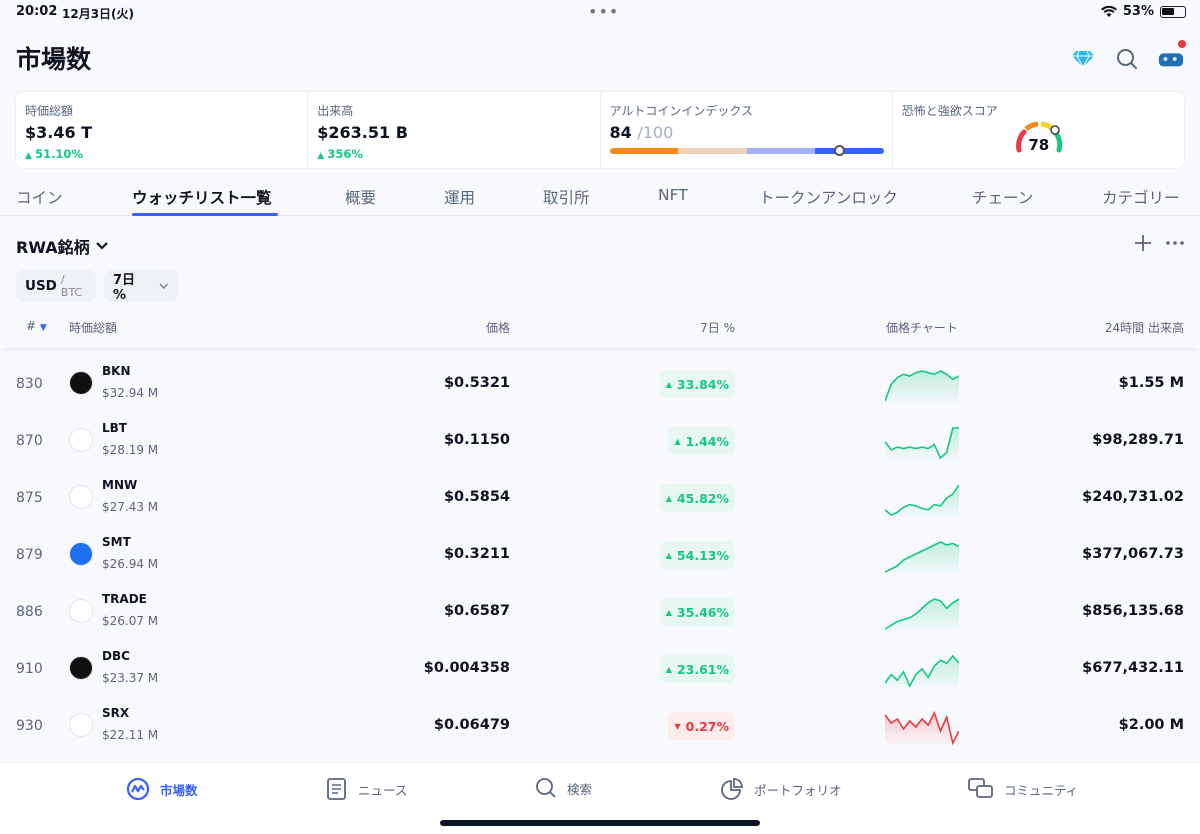 The height and width of the screenshot is (834, 1200). What do you see at coordinates (1151, 383) in the screenshot?
I see `row-volume: $1.55 M` at bounding box center [1151, 383].